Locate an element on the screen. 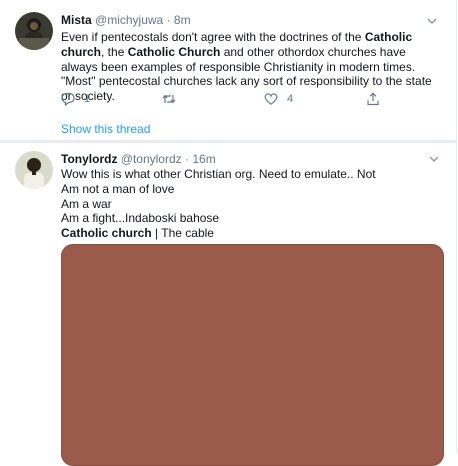  retweet-button is located at coordinates (173, 99).